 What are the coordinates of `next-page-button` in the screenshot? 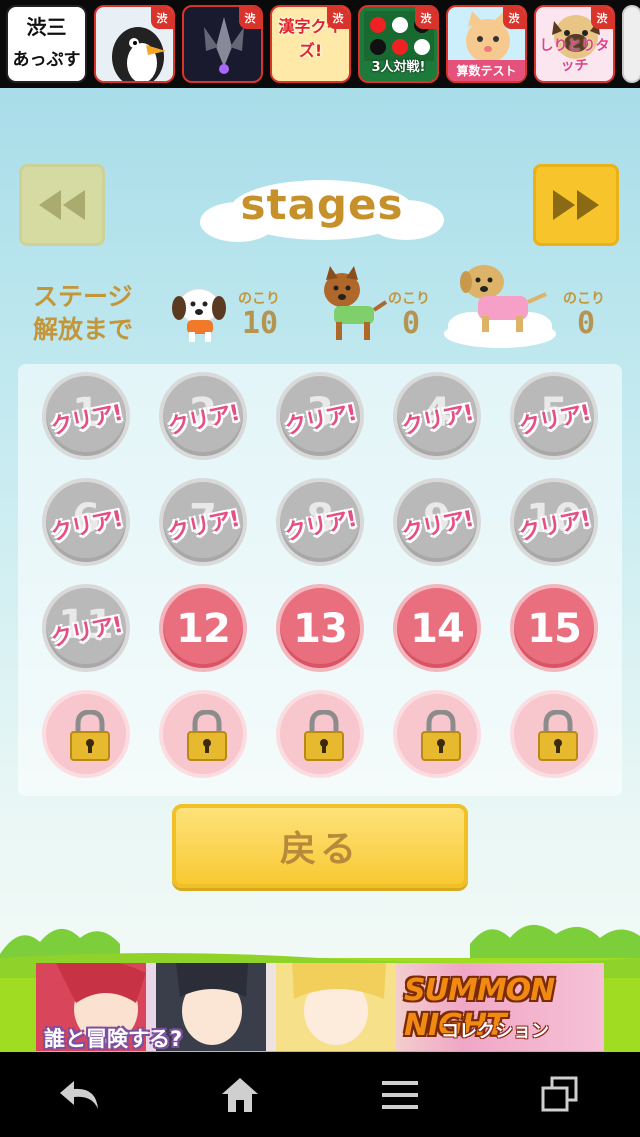 It's located at (576, 205).